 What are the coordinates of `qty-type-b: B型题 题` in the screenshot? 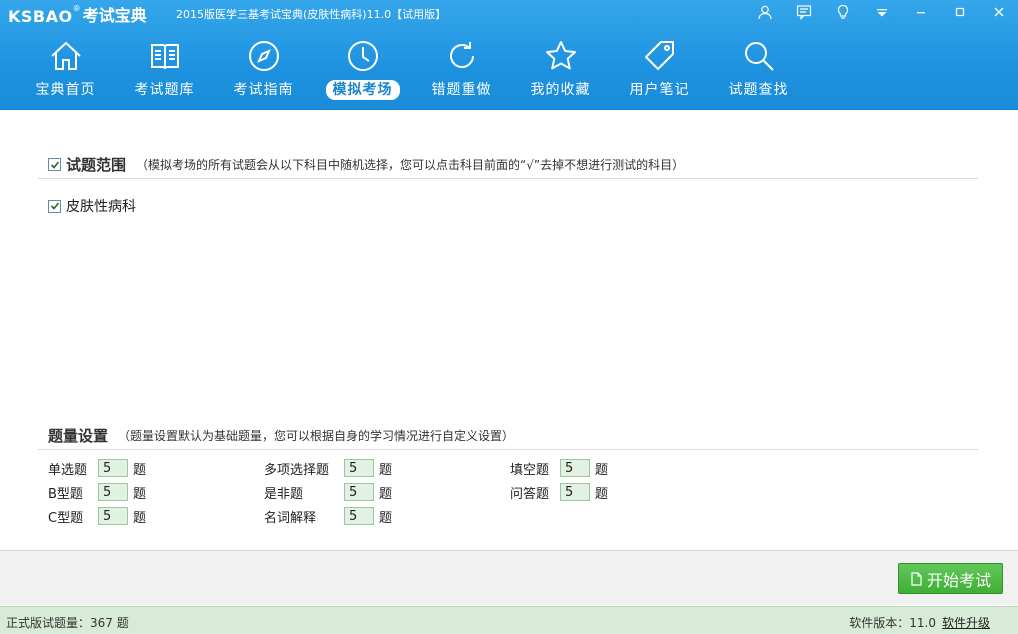 It's located at (97, 492).